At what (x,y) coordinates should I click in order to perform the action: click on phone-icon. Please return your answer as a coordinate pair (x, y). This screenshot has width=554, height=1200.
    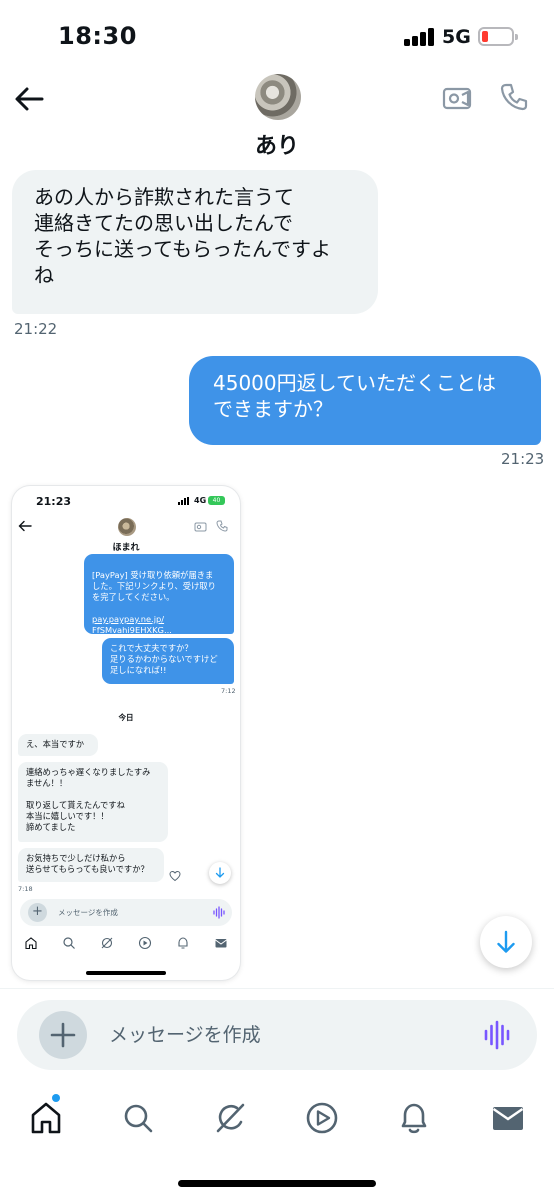
    Looking at the image, I should click on (514, 97).